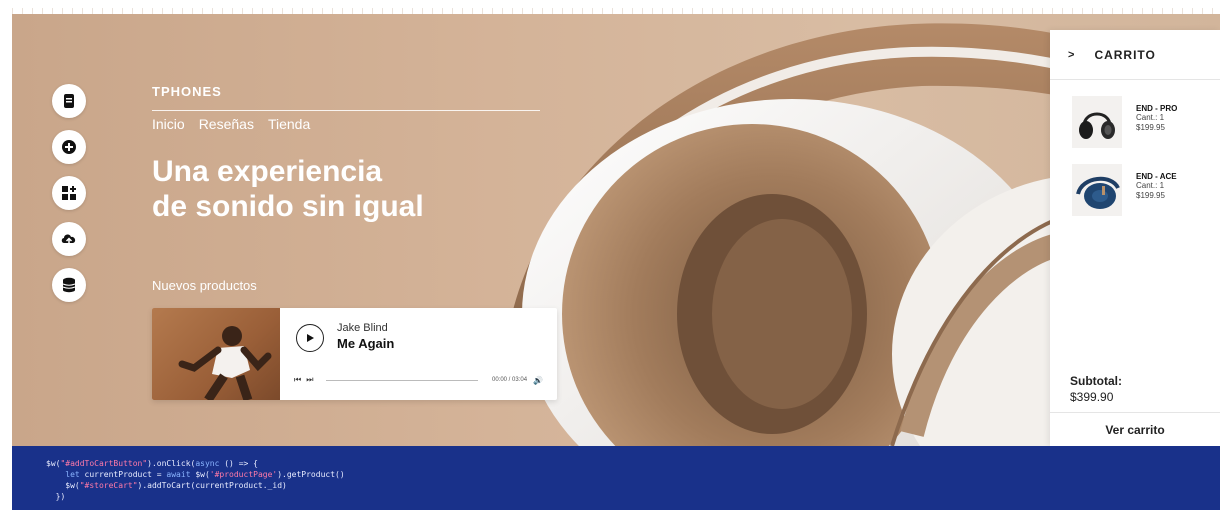  I want to click on cart-item-info: END - ACE Cant.: 1 $199.95, so click(1156, 186).